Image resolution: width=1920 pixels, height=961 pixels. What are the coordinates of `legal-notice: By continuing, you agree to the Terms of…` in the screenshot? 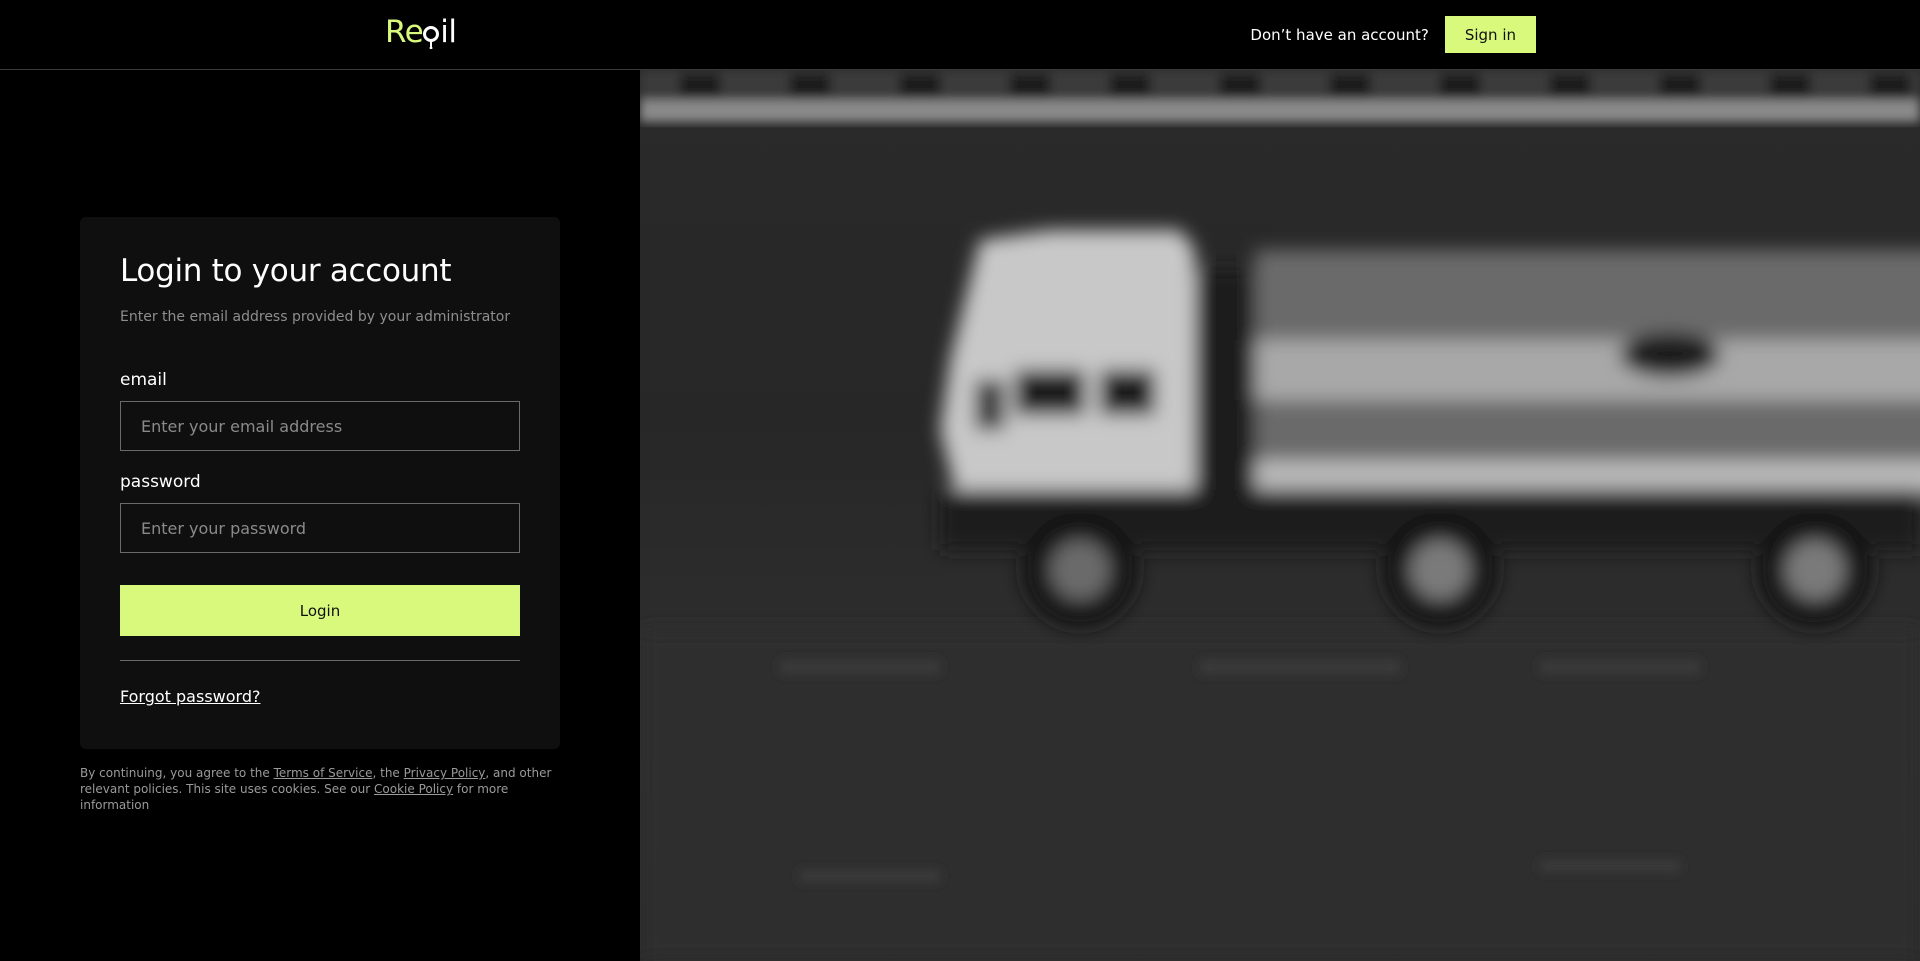 It's located at (320, 789).